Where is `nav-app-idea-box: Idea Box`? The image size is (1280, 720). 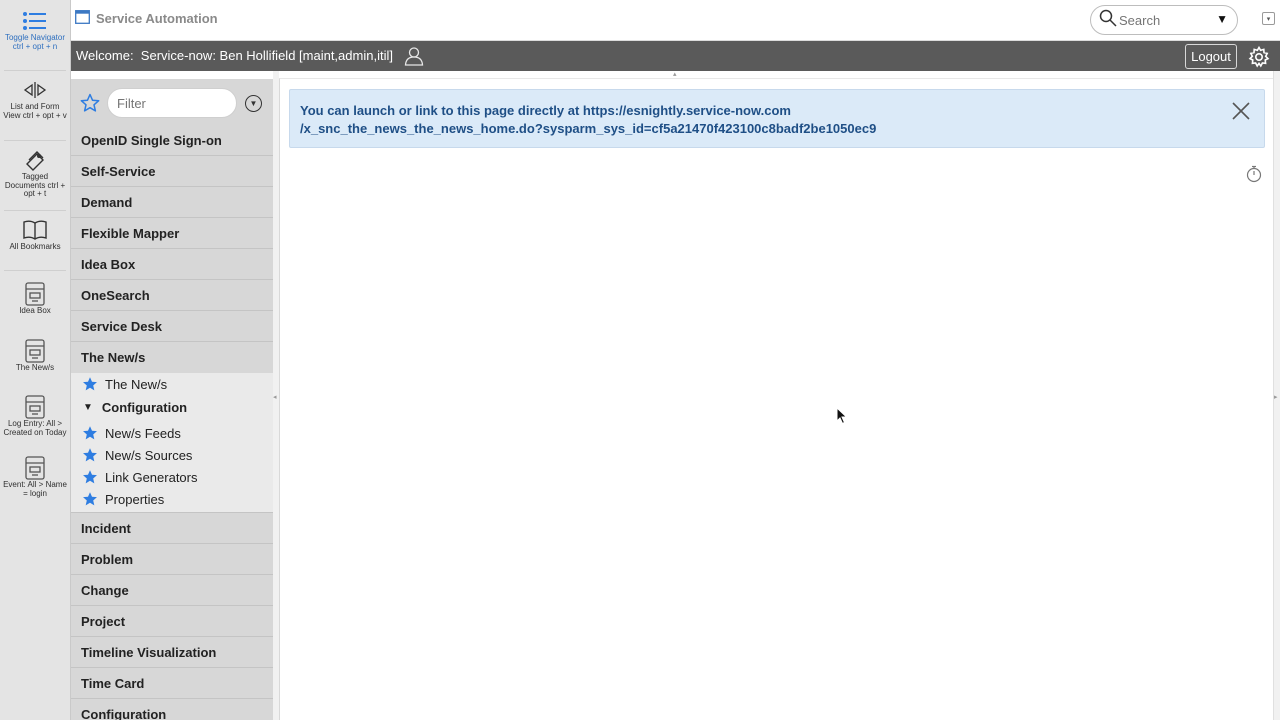 nav-app-idea-box: Idea Box is located at coordinates (172, 264).